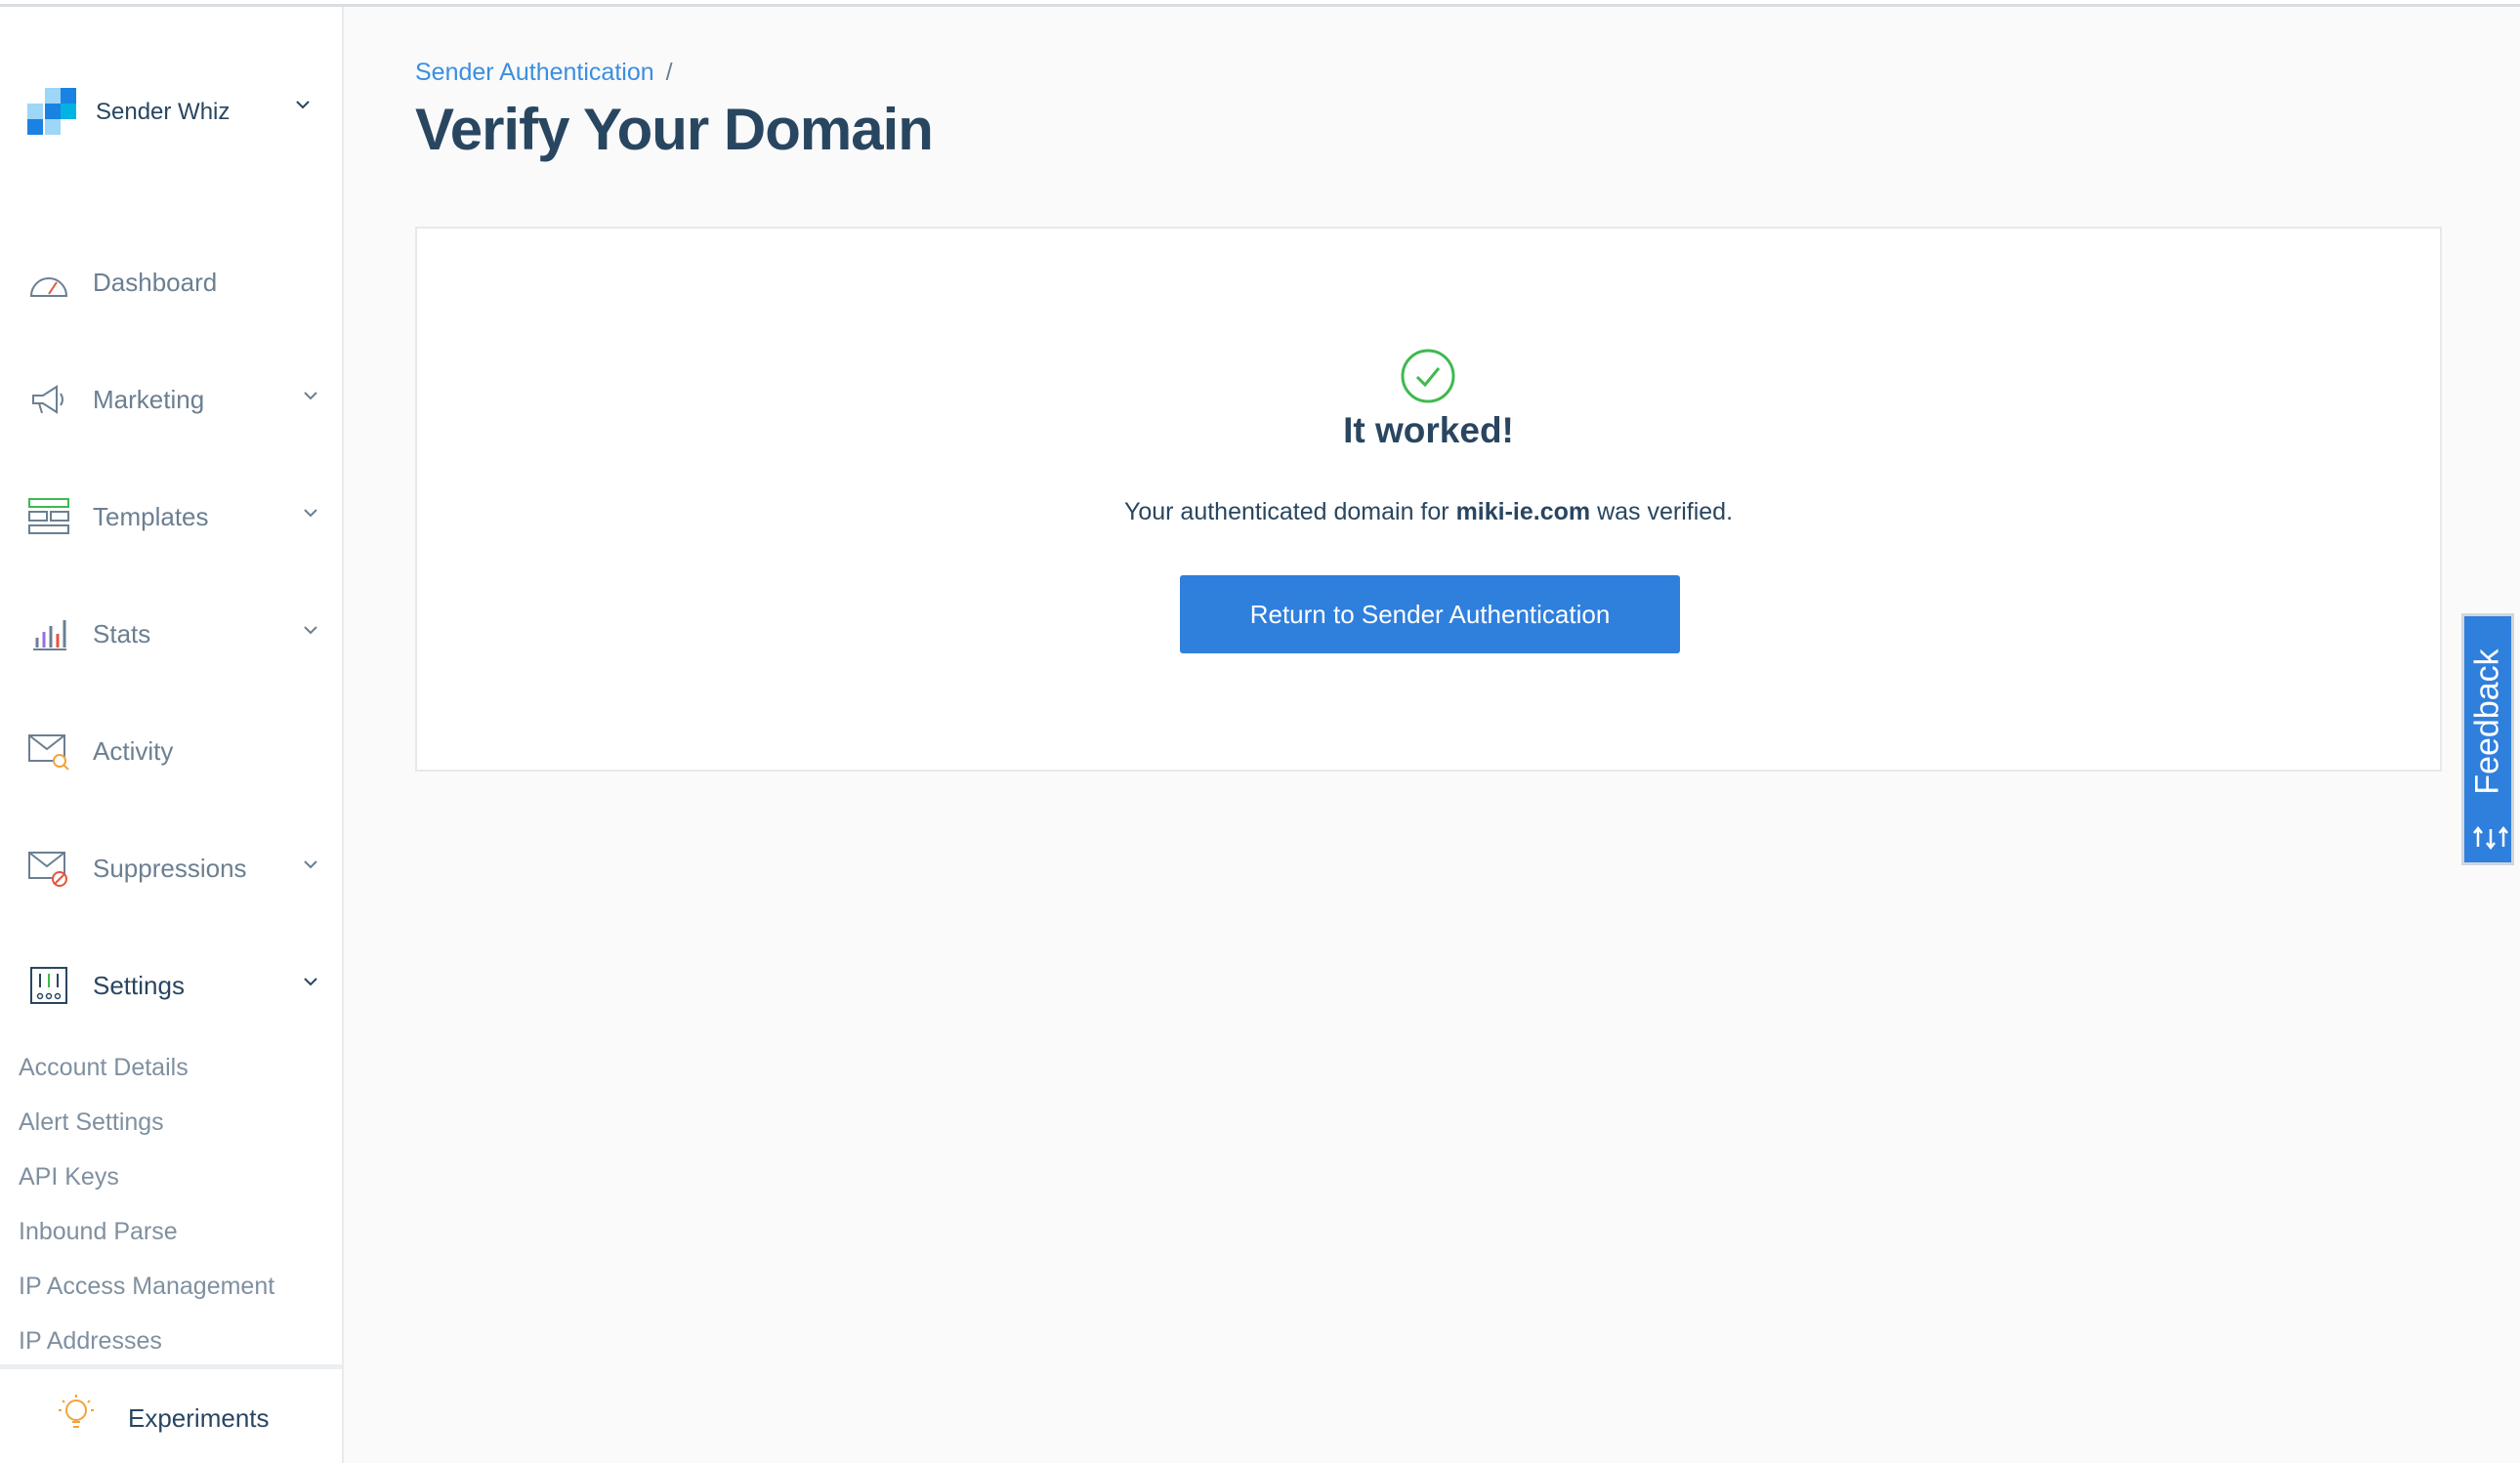  What do you see at coordinates (674, 129) in the screenshot?
I see `page-title: Verify Your Domain` at bounding box center [674, 129].